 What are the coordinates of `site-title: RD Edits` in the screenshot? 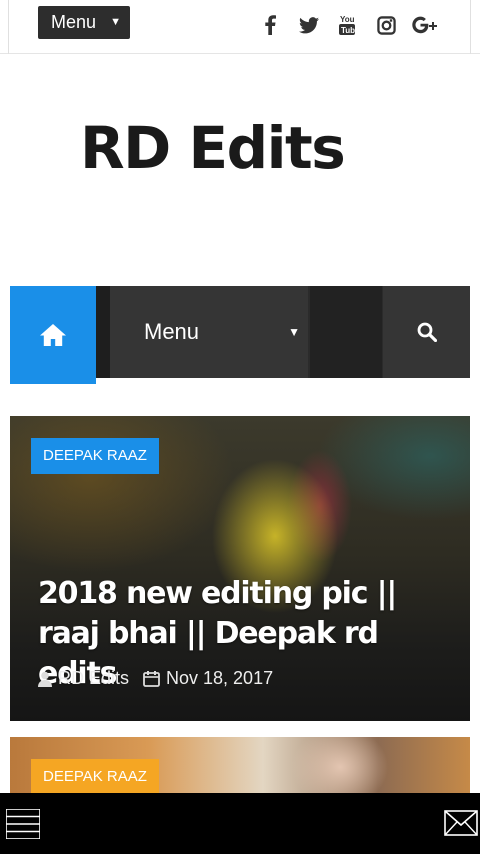 It's located at (213, 148).